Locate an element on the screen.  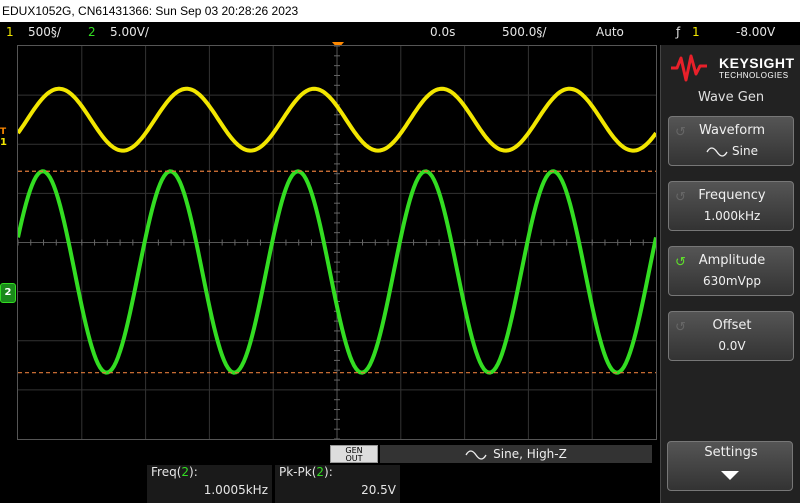
softkey-label: Offset is located at coordinates (732, 325).